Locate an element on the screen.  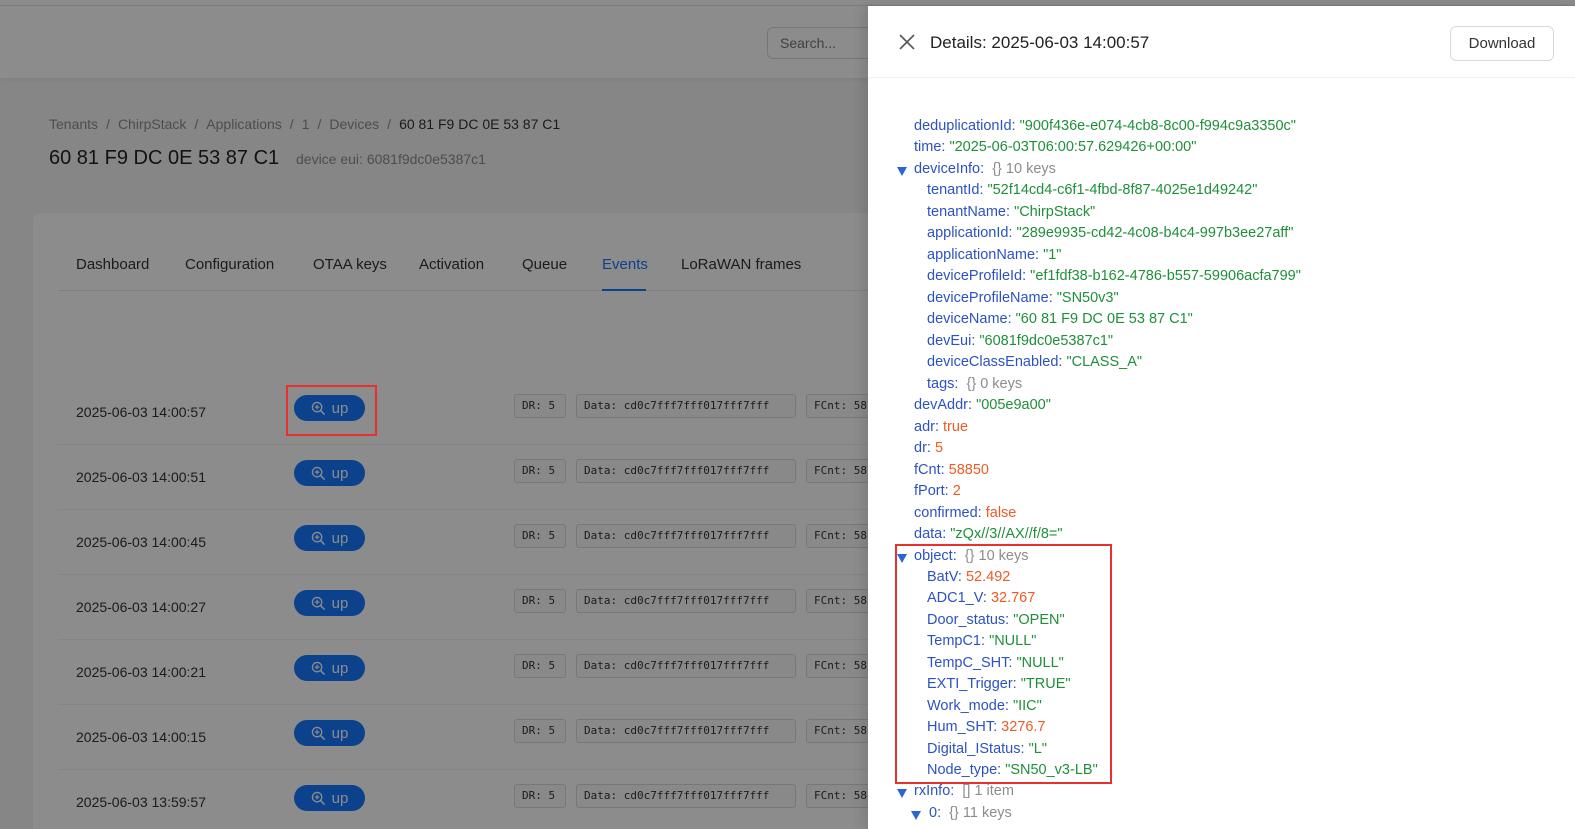
json-line: fCnt: 58850 is located at coordinates (951, 470).